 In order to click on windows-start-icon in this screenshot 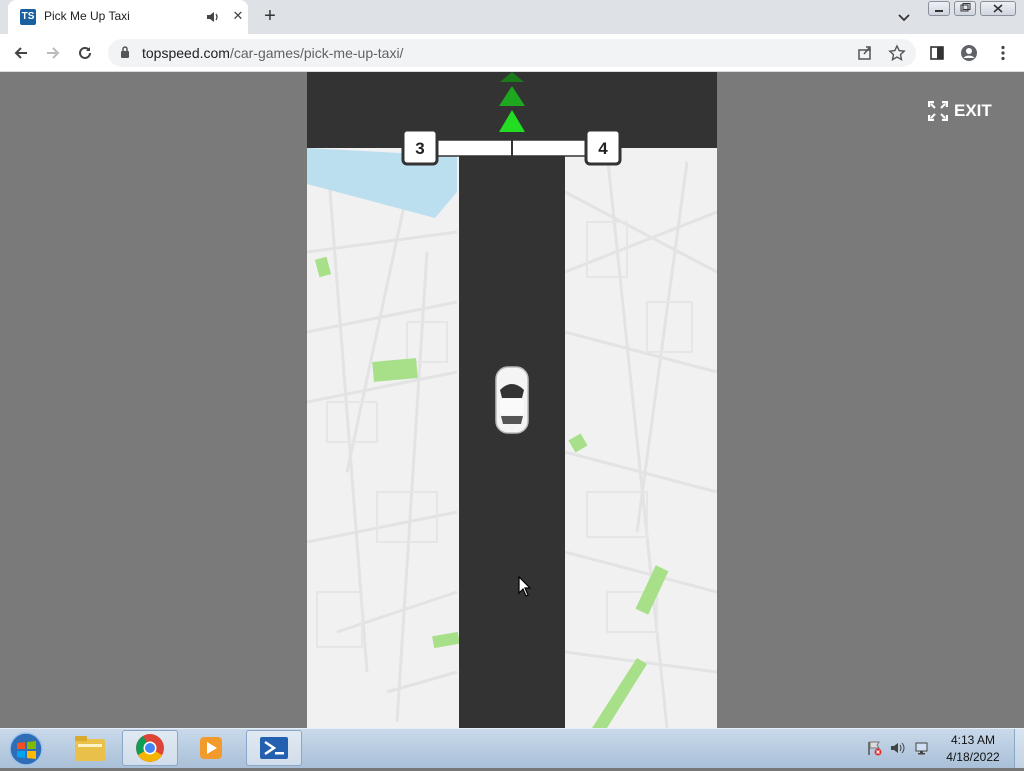, I will do `click(26, 749)`.